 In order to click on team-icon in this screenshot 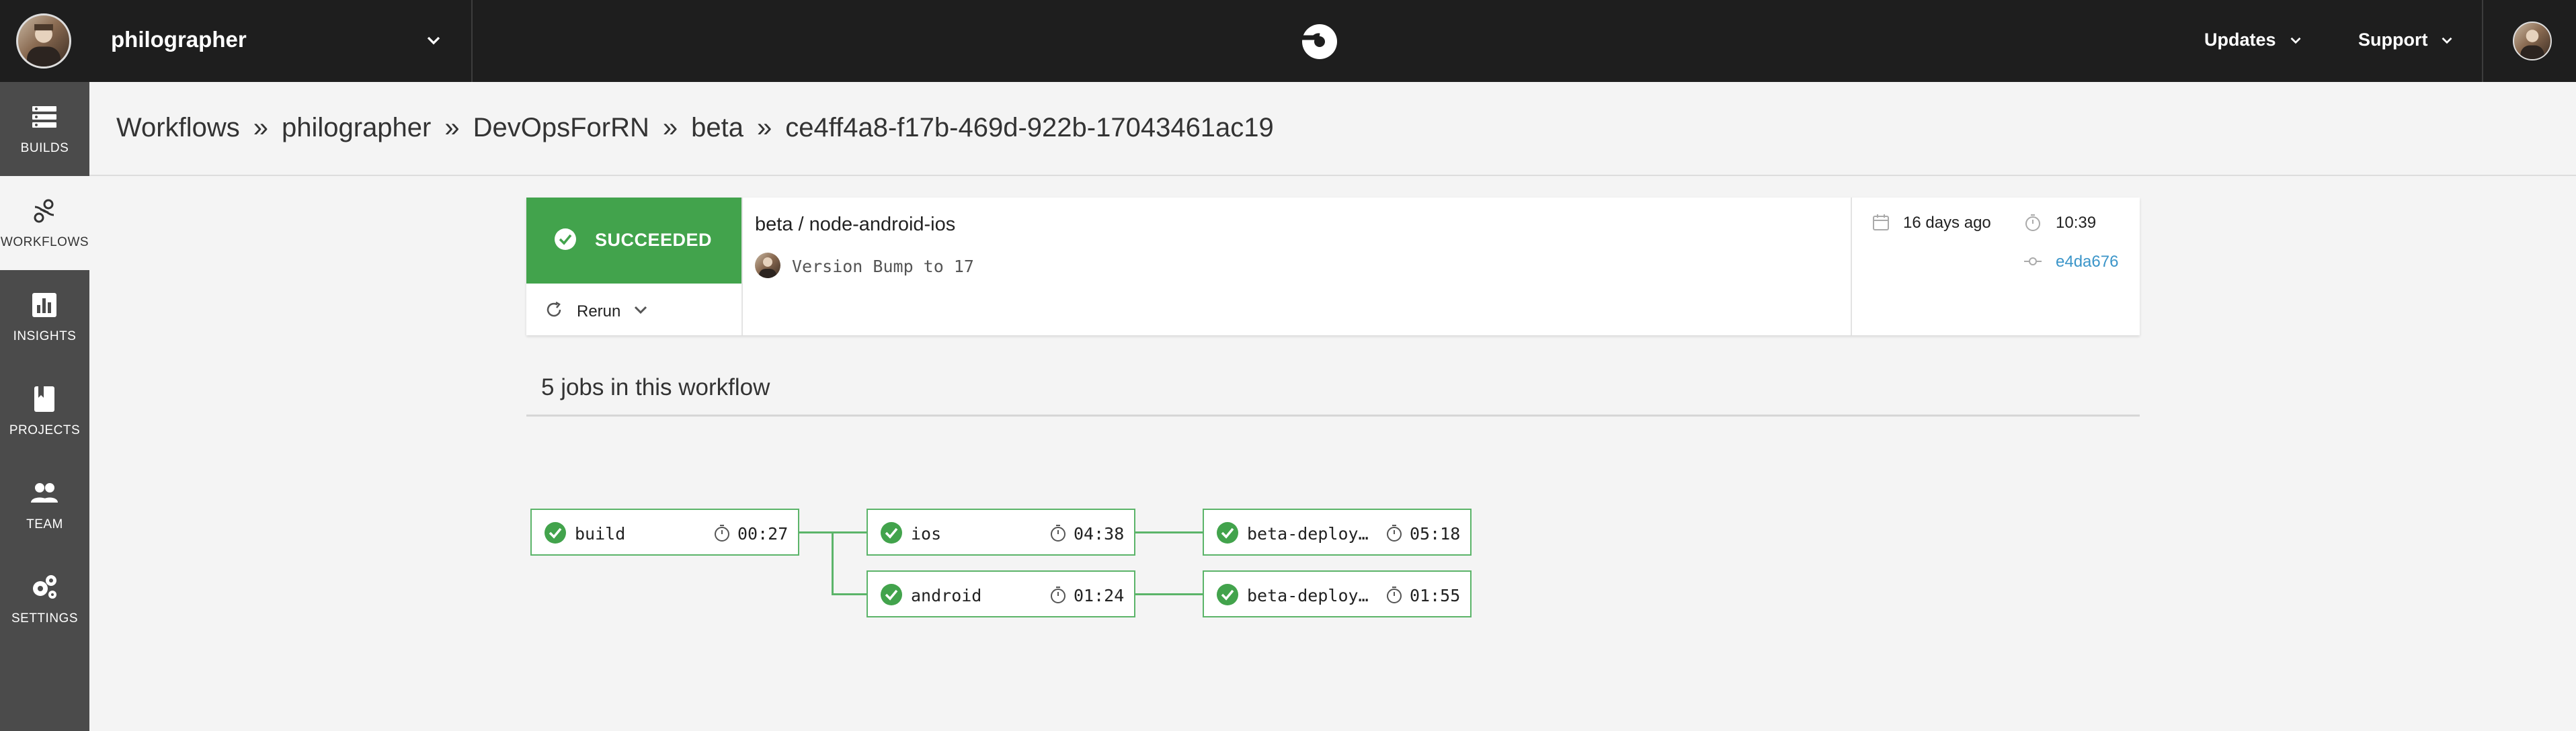, I will do `click(44, 493)`.